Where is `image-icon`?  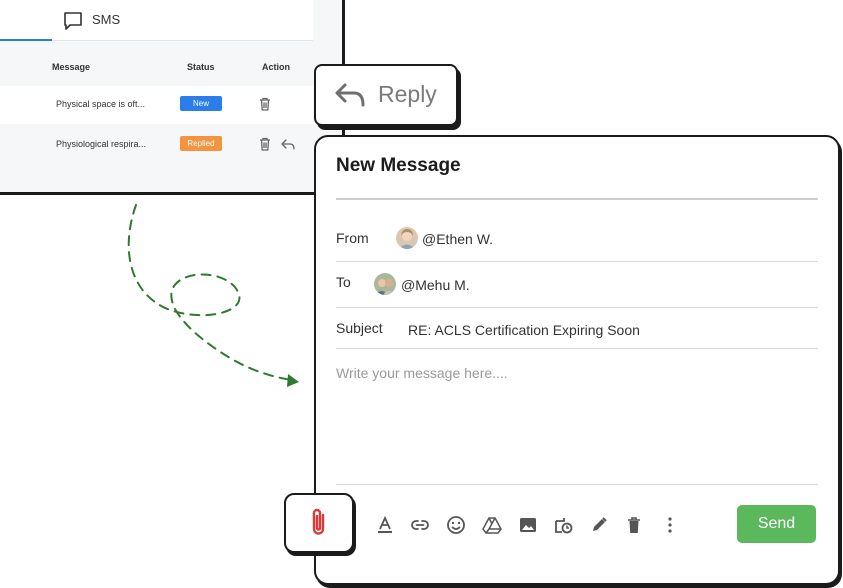 image-icon is located at coordinates (528, 525).